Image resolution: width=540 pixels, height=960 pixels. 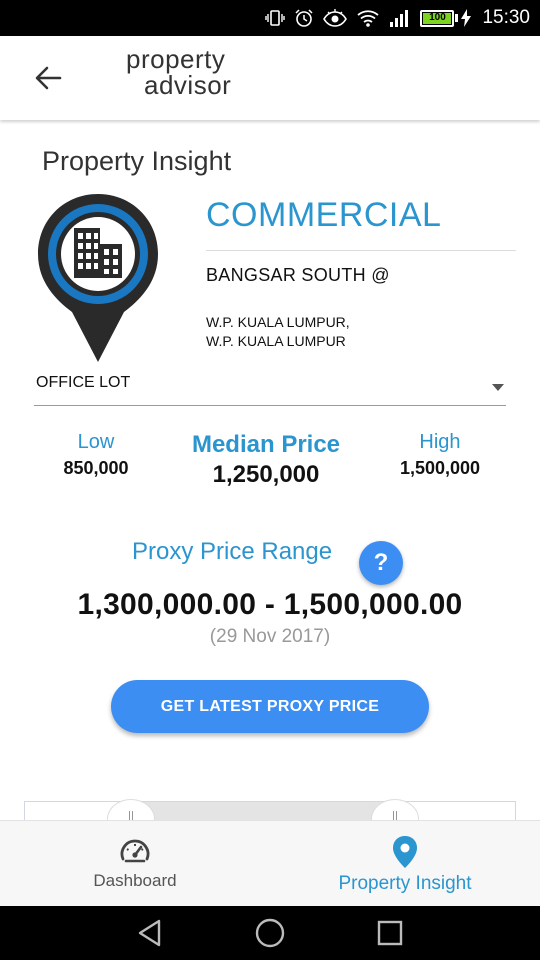 I want to click on low-value: 850,000, so click(x=96, y=468).